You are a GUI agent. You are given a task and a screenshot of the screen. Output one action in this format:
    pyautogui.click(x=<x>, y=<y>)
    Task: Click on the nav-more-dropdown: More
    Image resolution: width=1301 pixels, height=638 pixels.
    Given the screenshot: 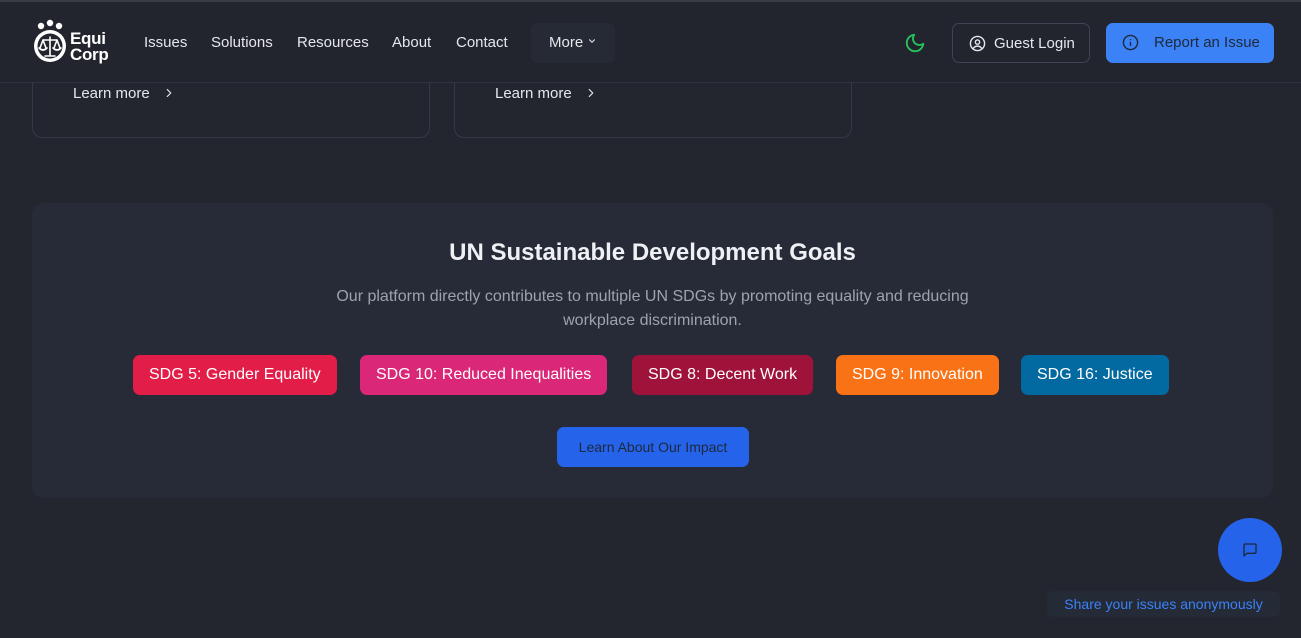 What is the action you would take?
    pyautogui.click(x=573, y=43)
    